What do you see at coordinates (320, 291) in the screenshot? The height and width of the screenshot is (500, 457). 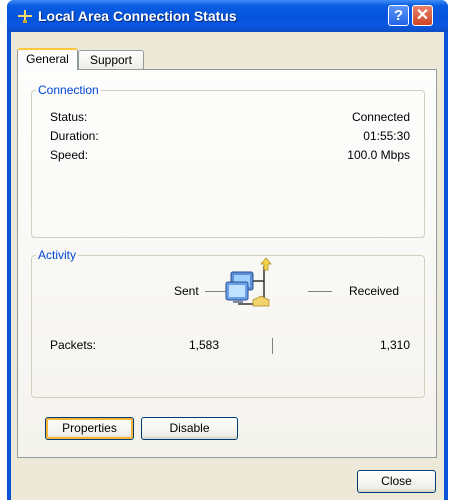 I see `received-dash` at bounding box center [320, 291].